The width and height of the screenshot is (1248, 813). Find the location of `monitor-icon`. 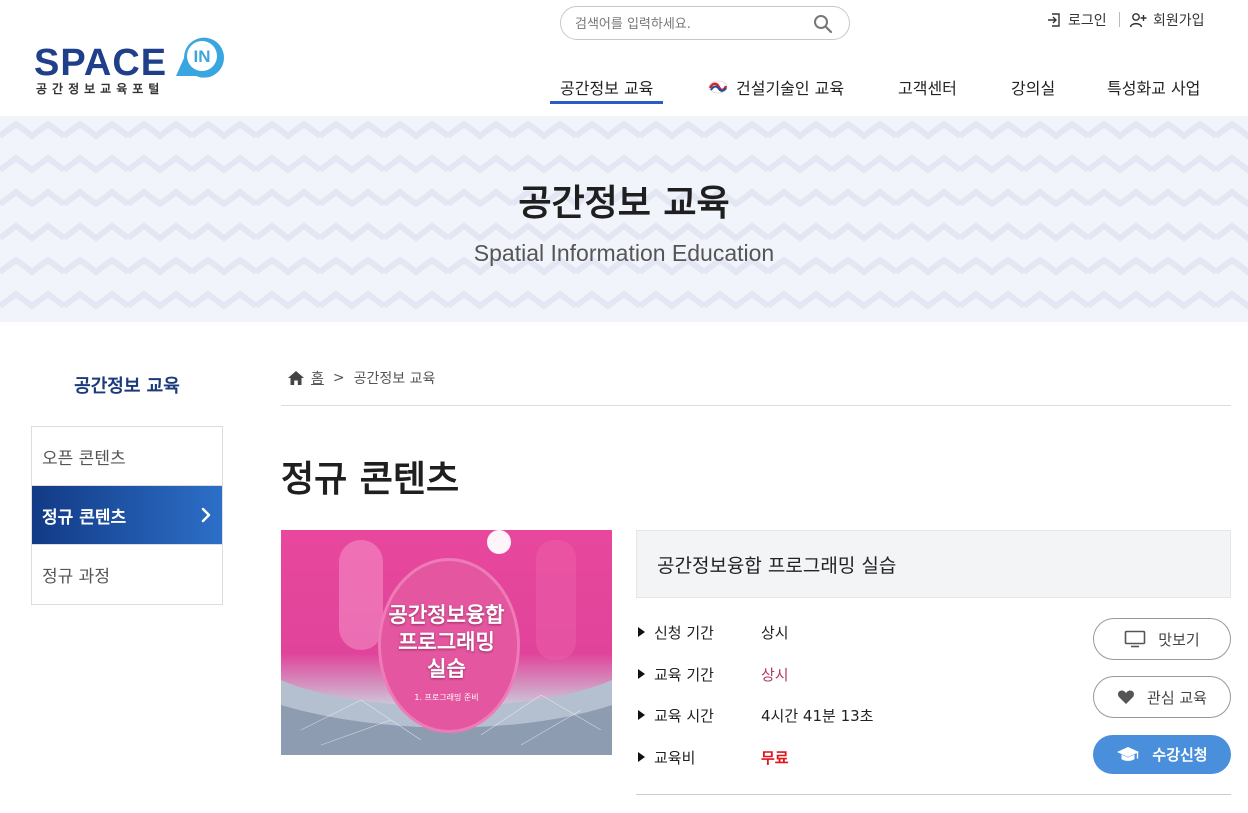

monitor-icon is located at coordinates (1135, 639).